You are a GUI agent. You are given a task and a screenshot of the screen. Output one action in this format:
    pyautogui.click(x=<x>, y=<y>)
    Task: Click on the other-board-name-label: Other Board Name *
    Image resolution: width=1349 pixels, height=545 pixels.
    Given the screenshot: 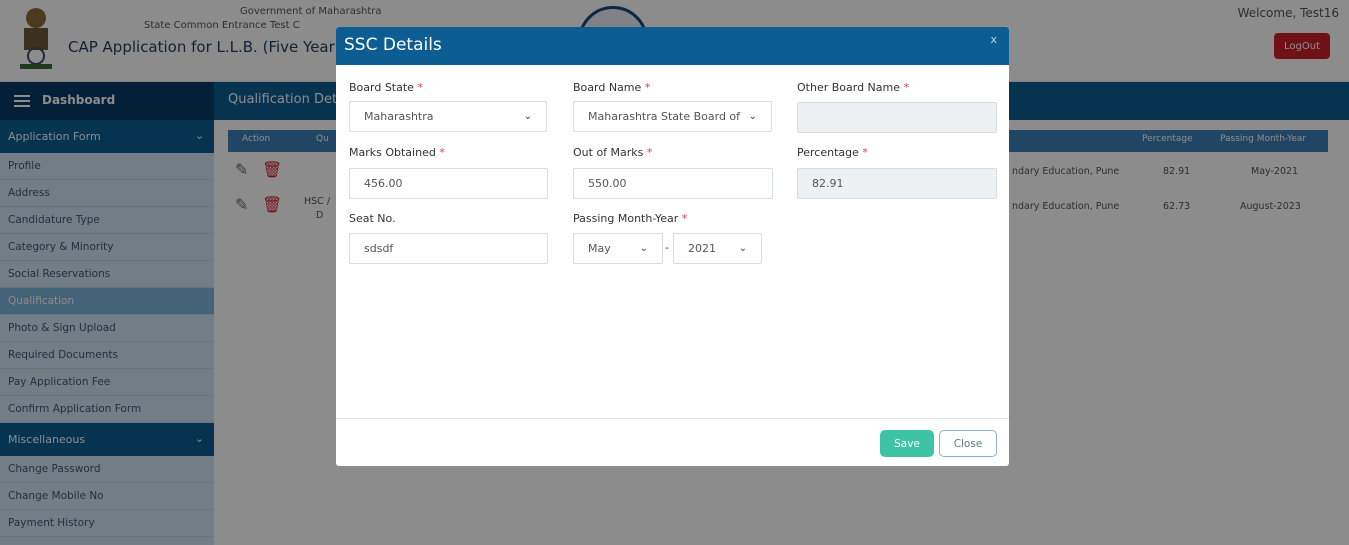 What is the action you would take?
    pyautogui.click(x=853, y=87)
    